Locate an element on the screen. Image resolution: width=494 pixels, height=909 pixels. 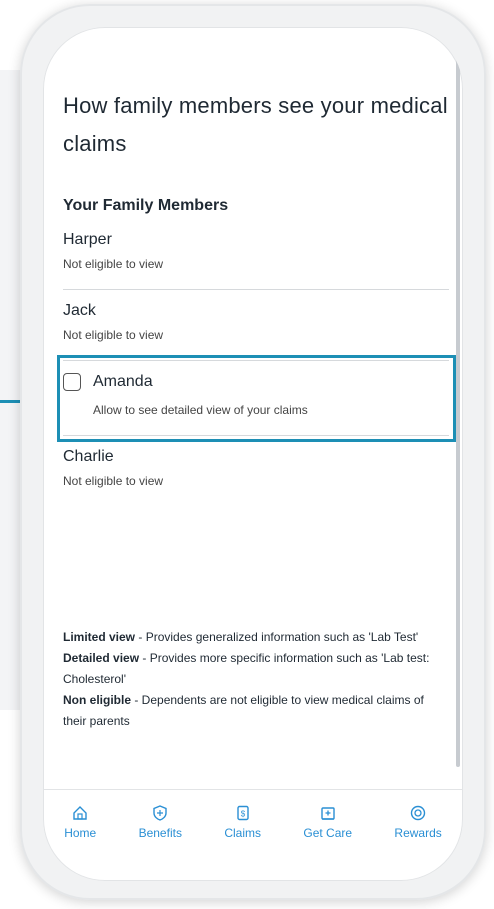
member-name: Jack is located at coordinates (79, 310).